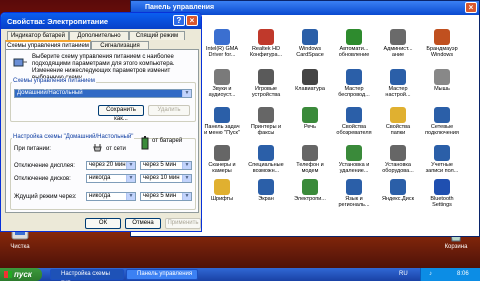  What do you see at coordinates (103, 102) in the screenshot?
I see `schemes-group` at bounding box center [103, 102].